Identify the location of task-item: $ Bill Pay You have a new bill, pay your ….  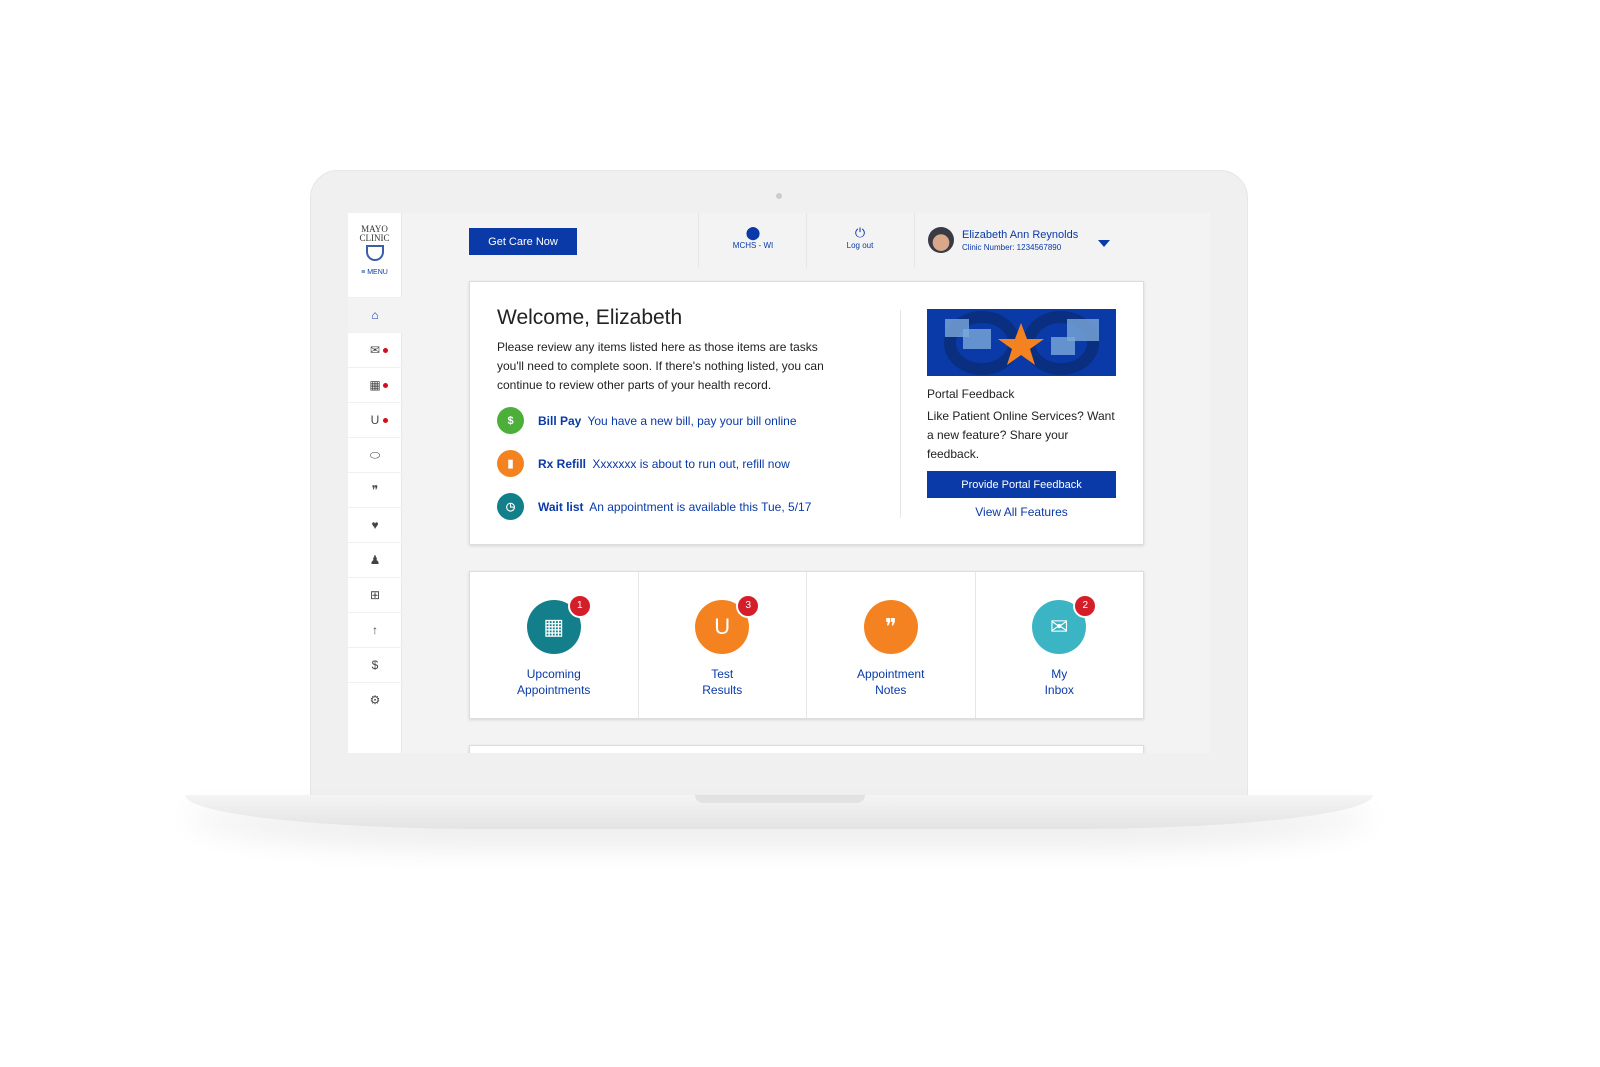
(647, 420).